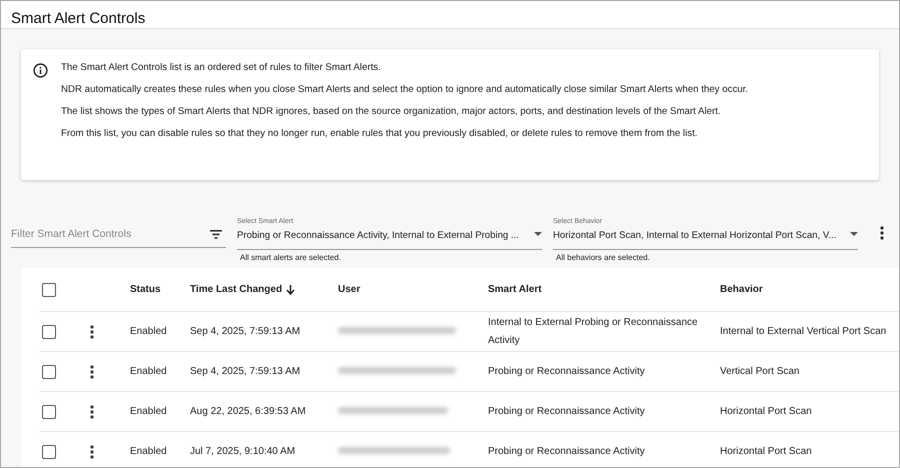 The height and width of the screenshot is (468, 900). What do you see at coordinates (221, 68) in the screenshot?
I see `info-paragraph: The Smart Alert Controls list is an ordered set of rules to filter Smart Alerts.` at bounding box center [221, 68].